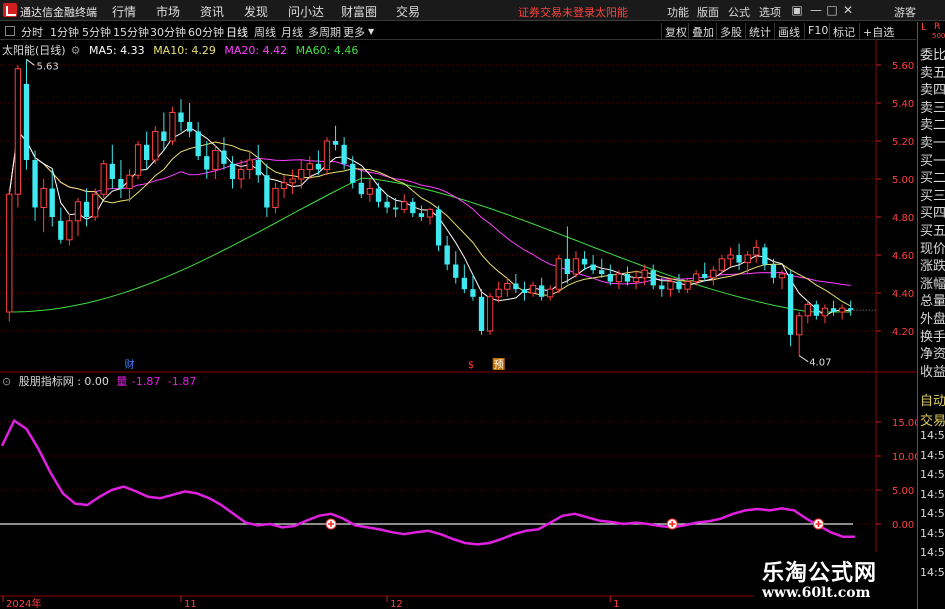 This screenshot has height=609, width=945. Describe the element at coordinates (932, 143) in the screenshot. I see `panel-field-label: 卖一` at that location.